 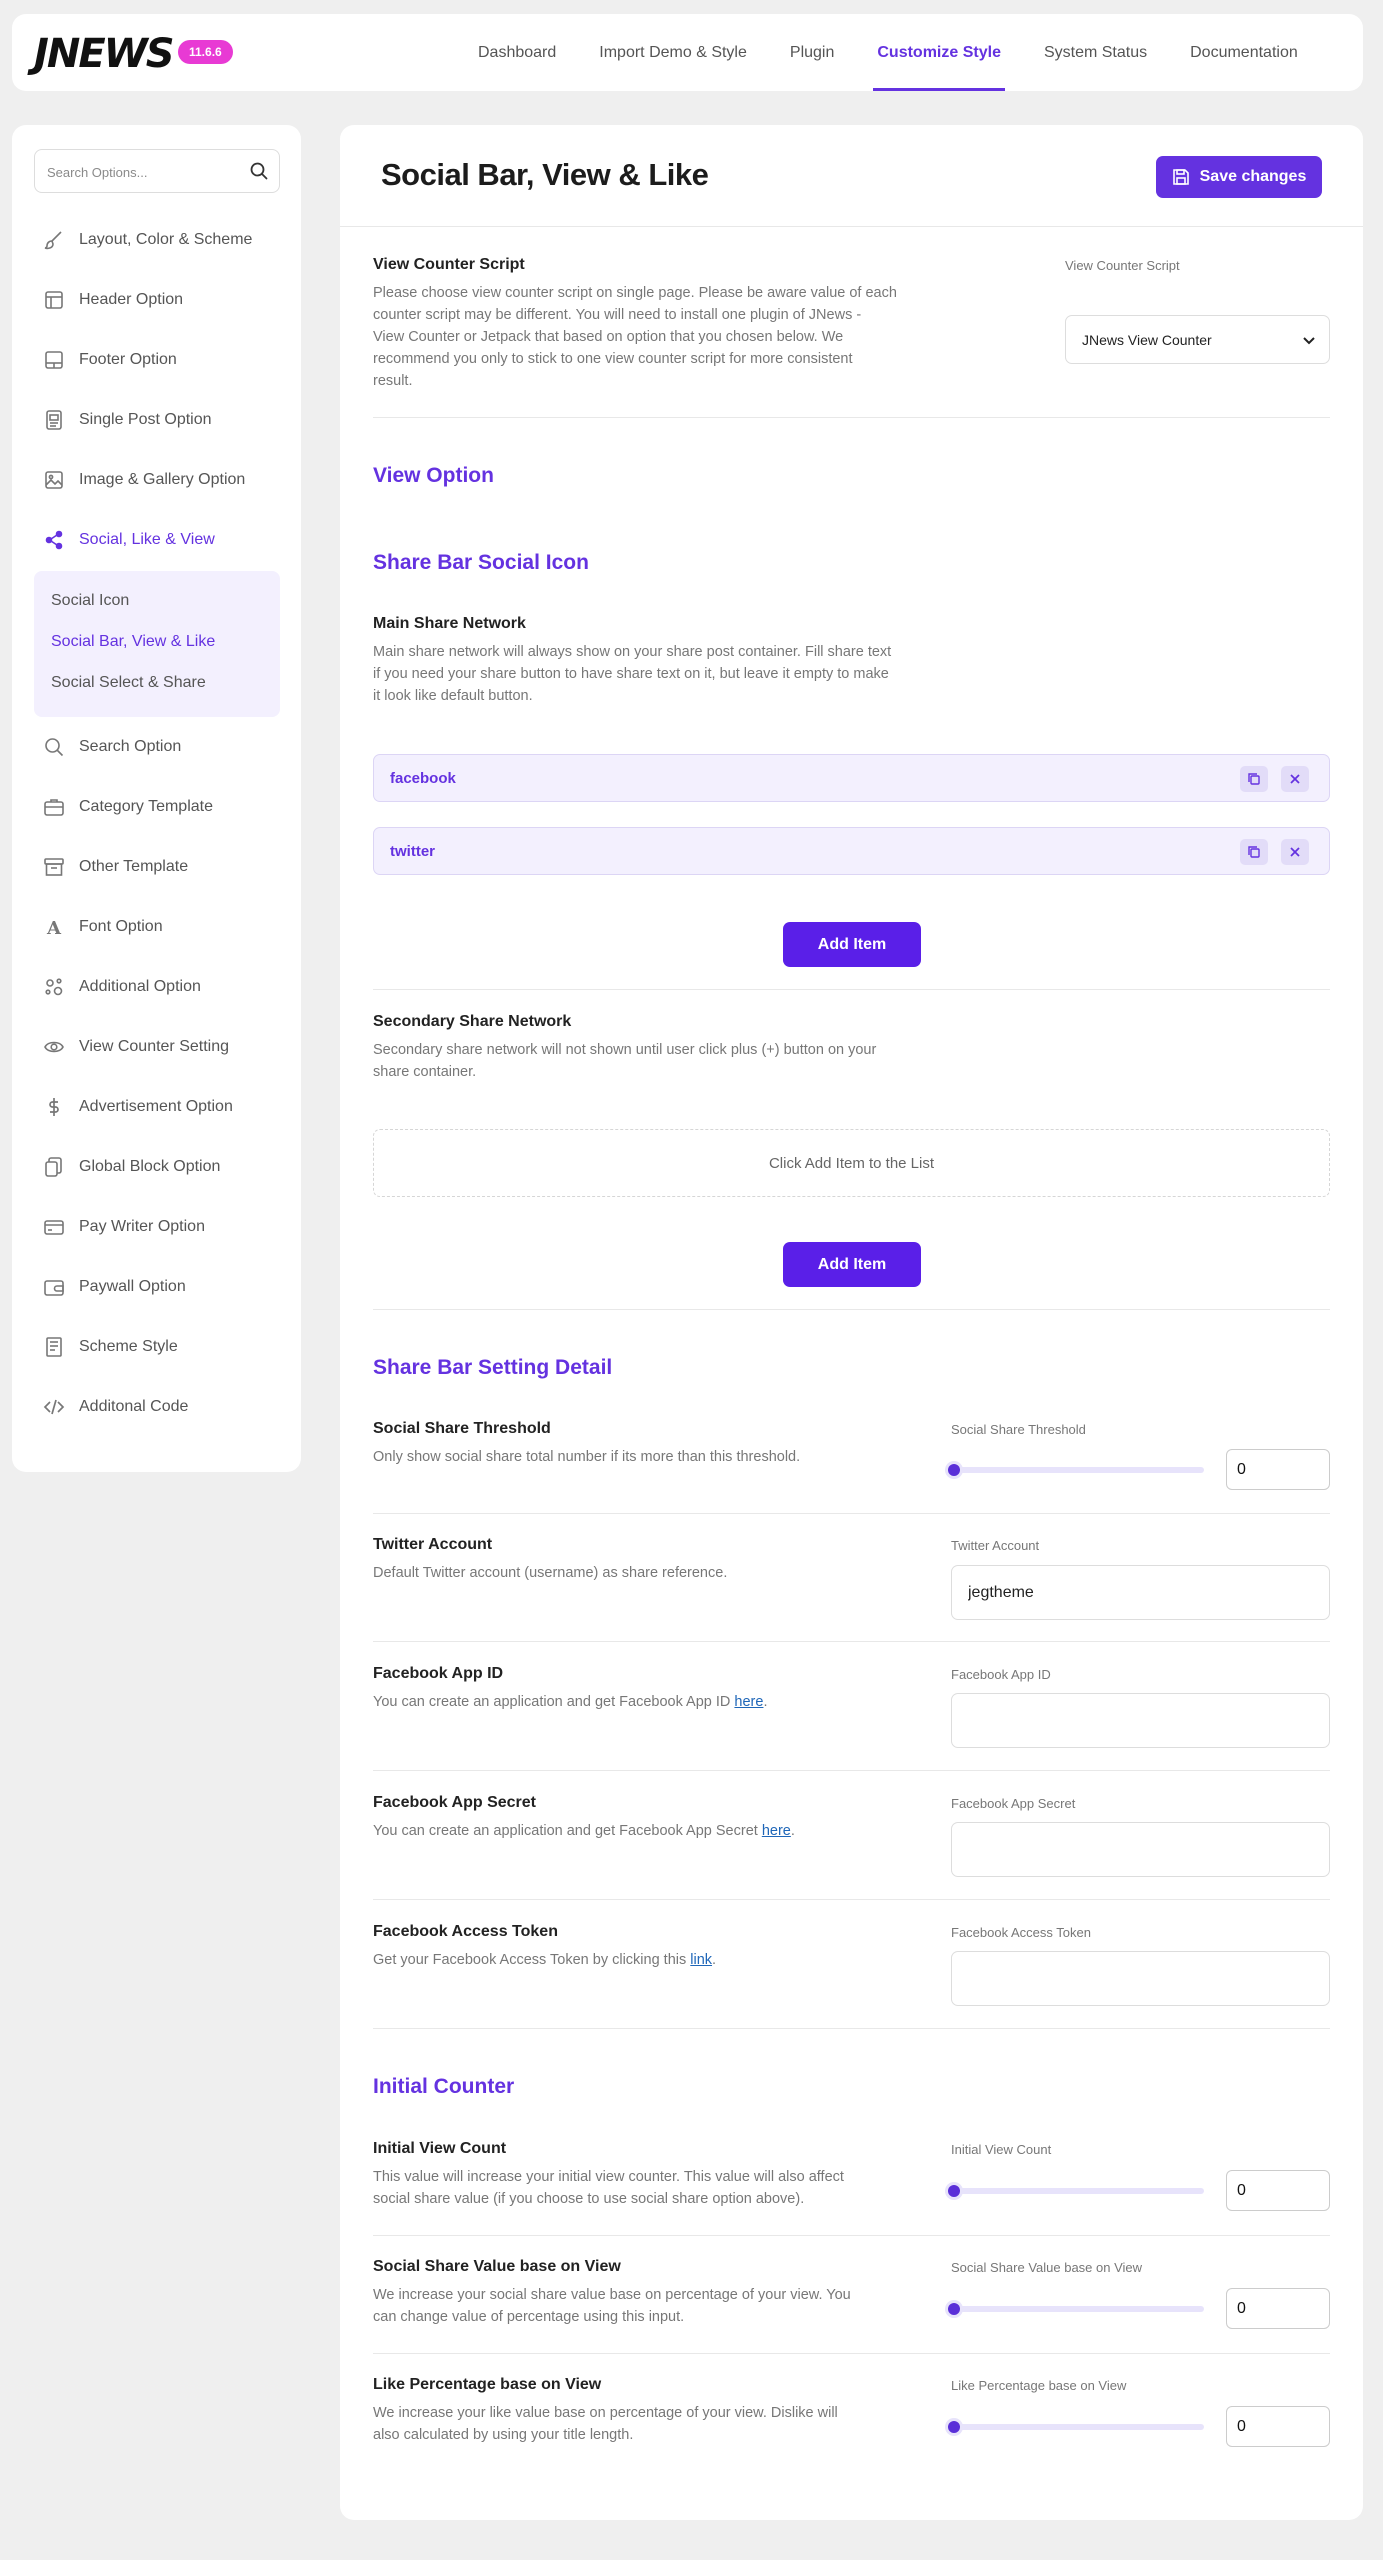 I want to click on sidebar-item-paywall: Paywall Option, so click(x=114, y=1287).